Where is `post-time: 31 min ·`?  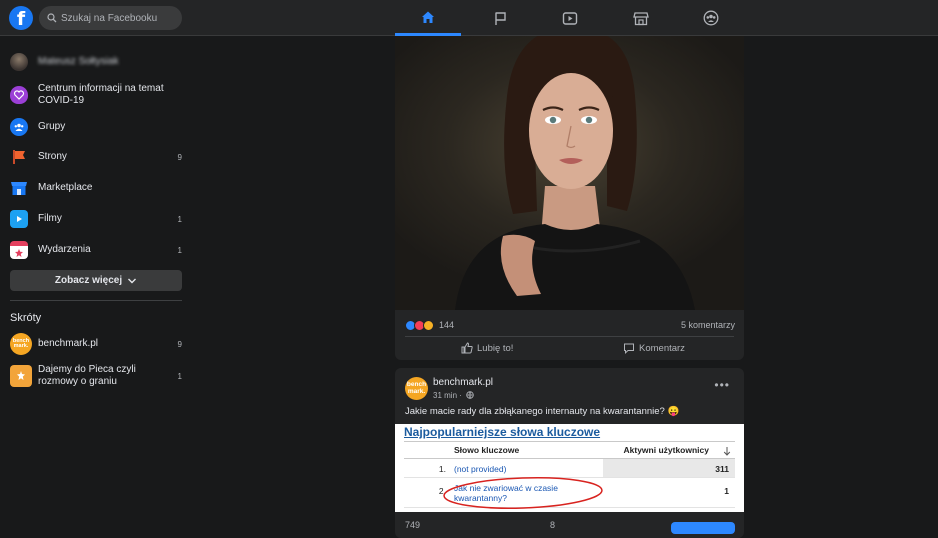
post-time: 31 min · is located at coordinates (447, 395).